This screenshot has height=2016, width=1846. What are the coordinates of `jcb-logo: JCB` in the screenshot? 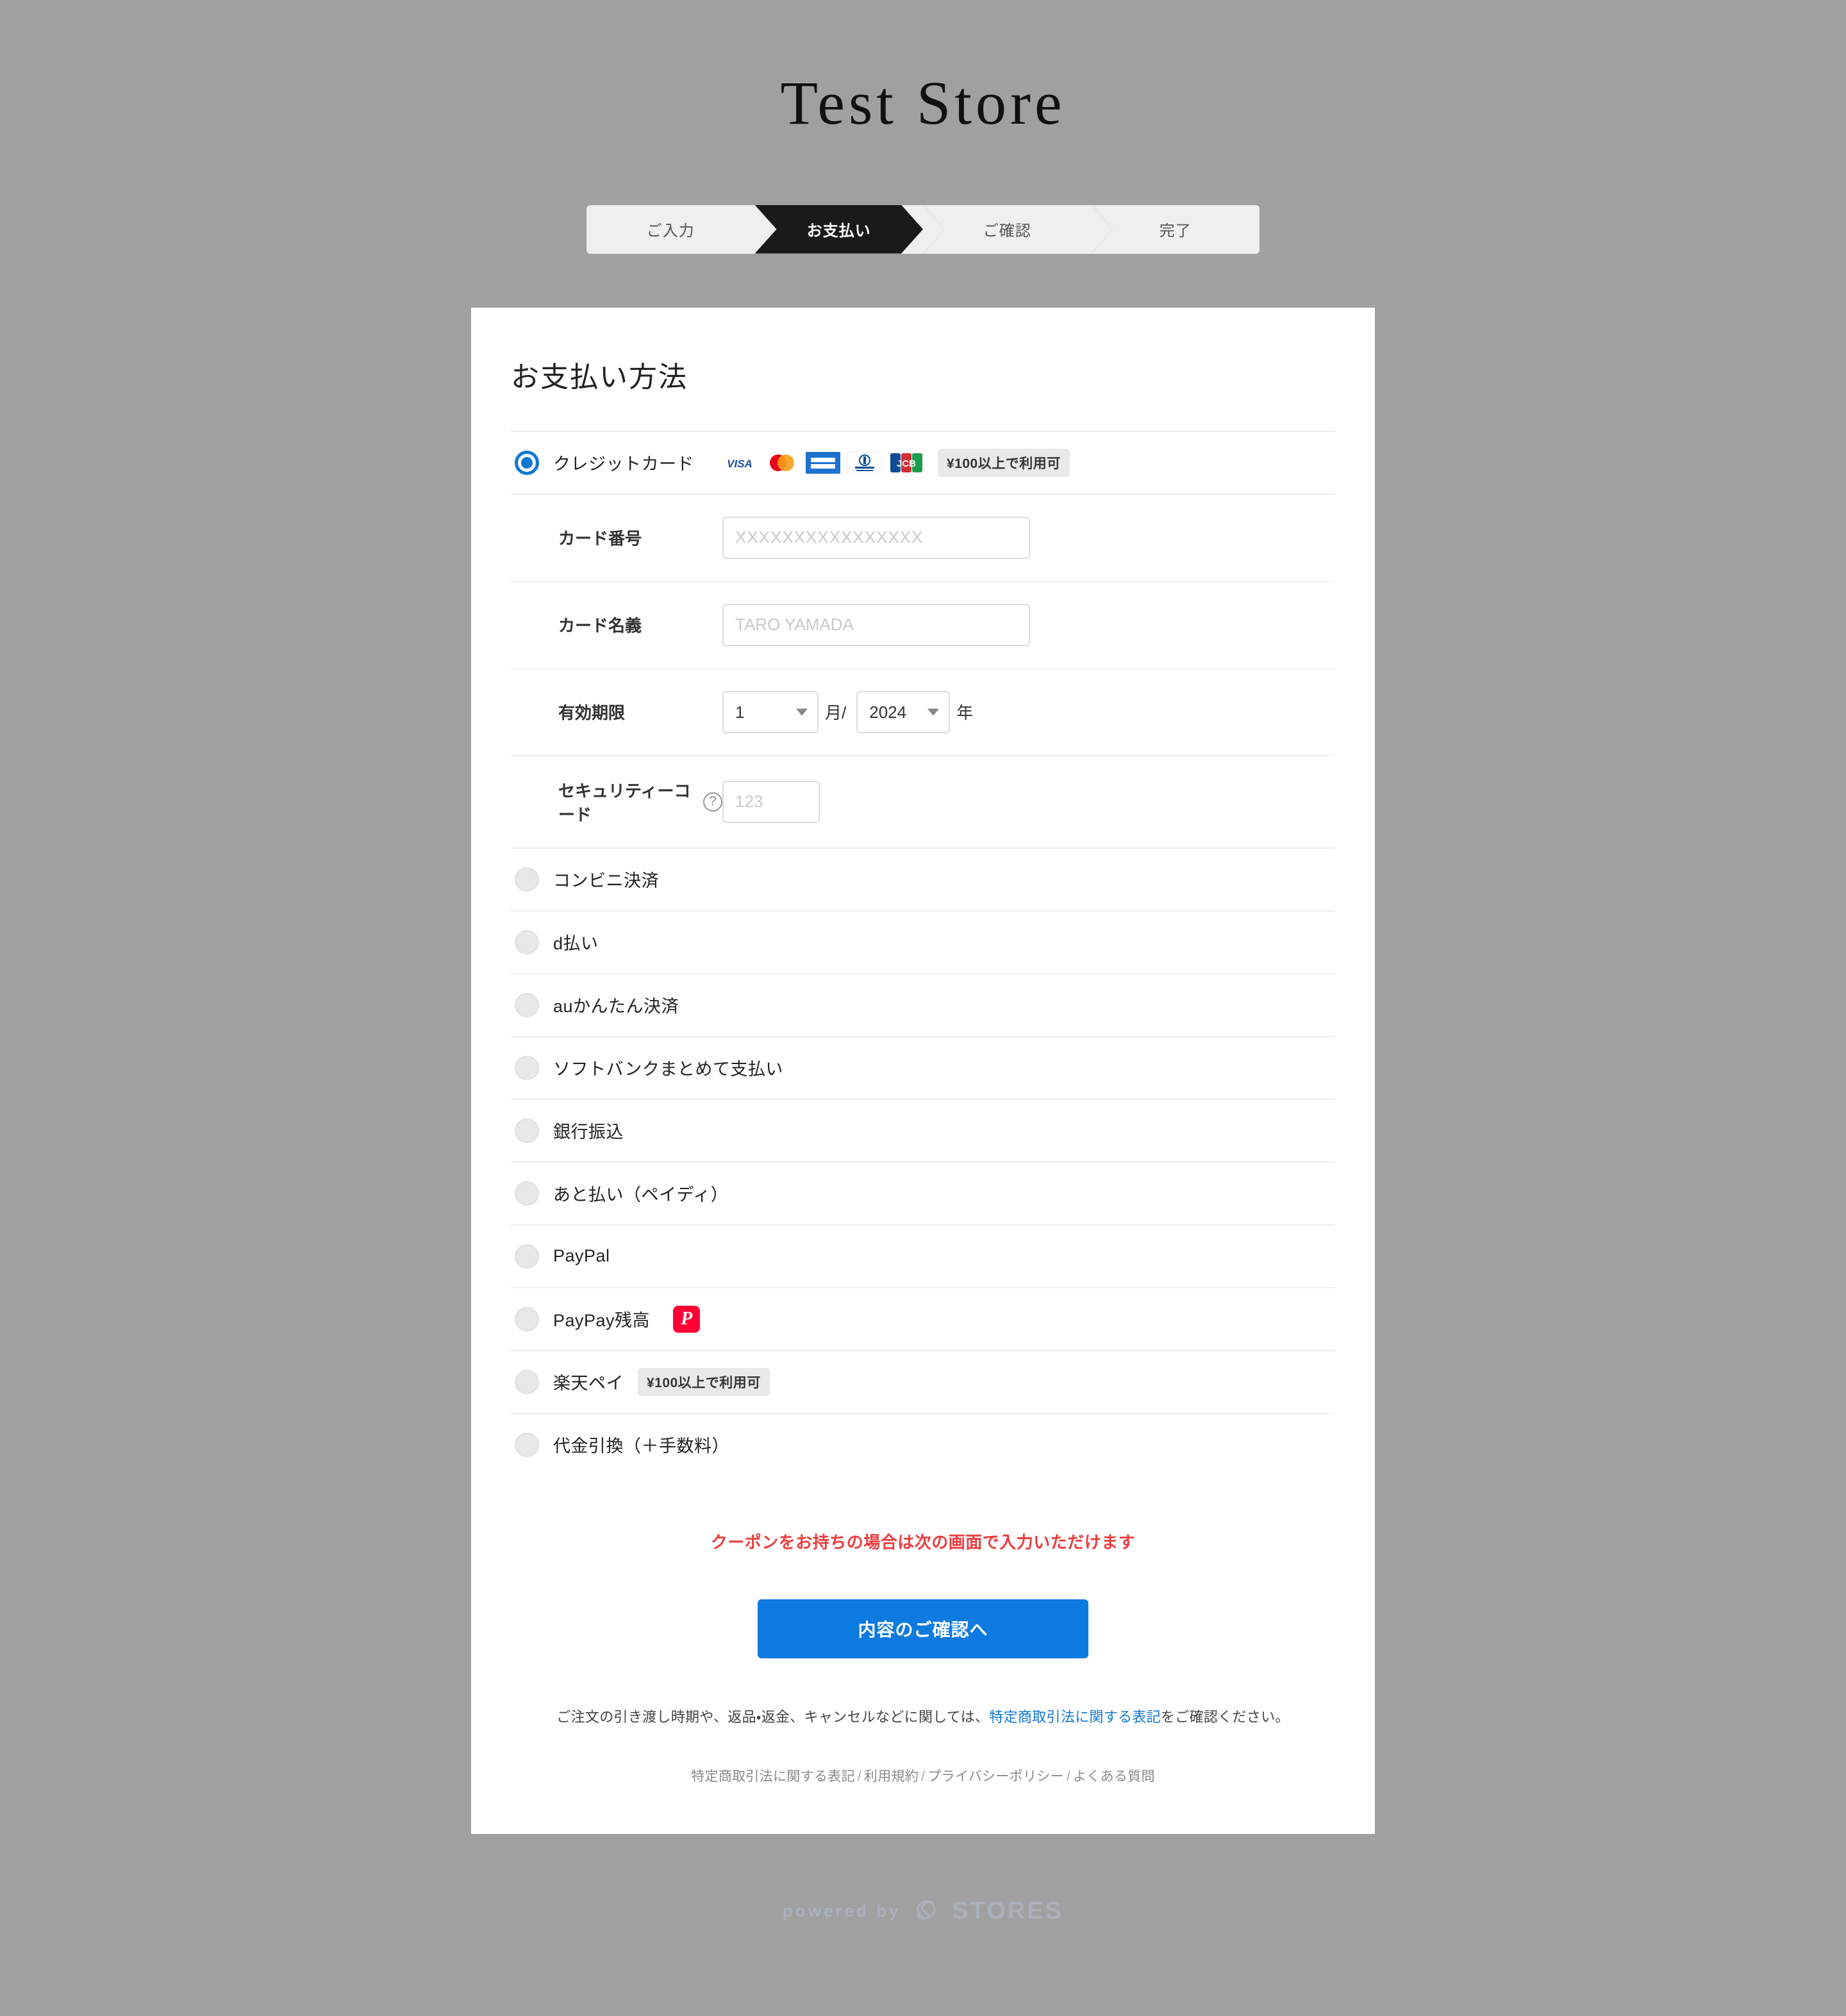 It's located at (906, 462).